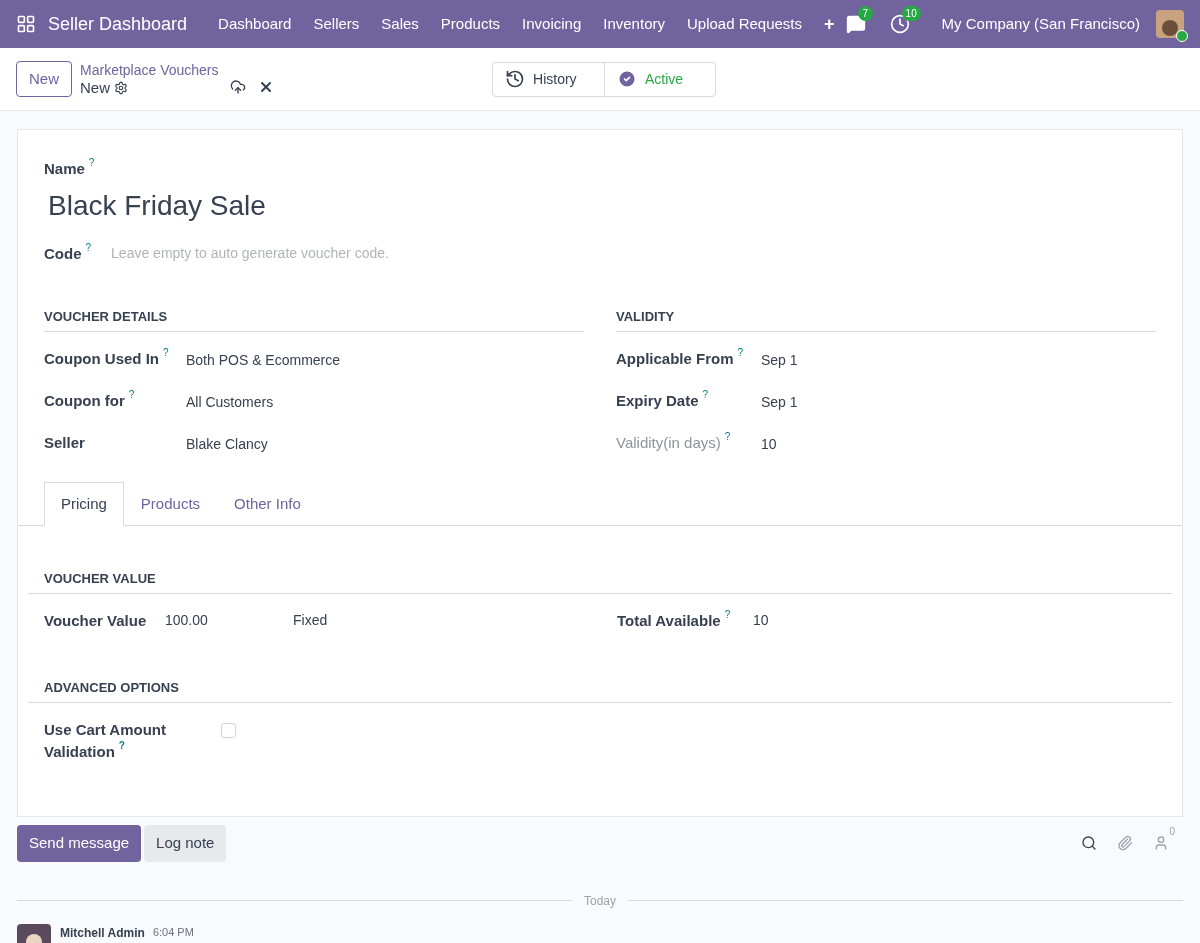  What do you see at coordinates (600, 205) in the screenshot?
I see `name-field: Black Friday Sale` at bounding box center [600, 205].